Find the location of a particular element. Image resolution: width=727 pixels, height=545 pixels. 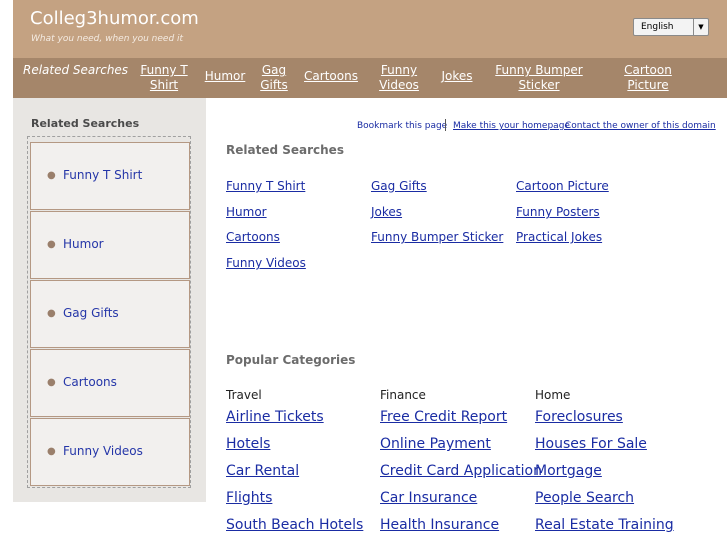

category-title-travel: Travel is located at coordinates (244, 395).